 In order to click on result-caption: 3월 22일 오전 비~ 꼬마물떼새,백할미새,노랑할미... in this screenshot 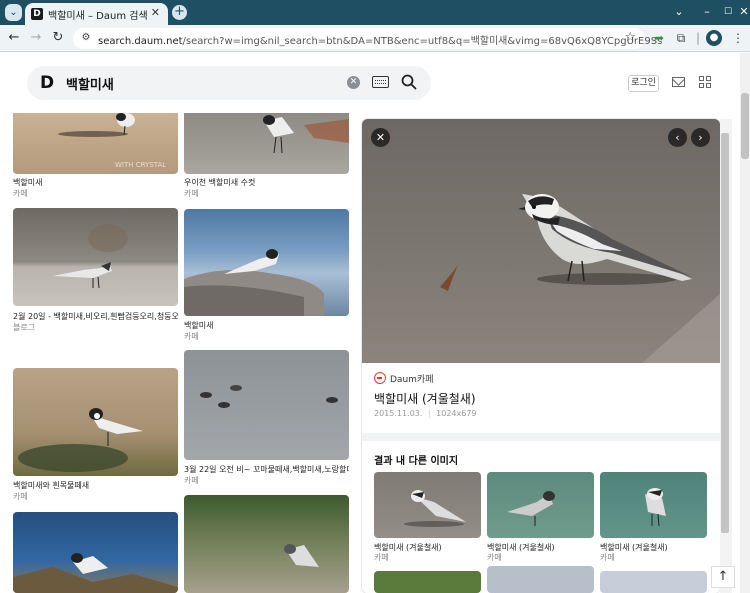, I will do `click(266, 469)`.